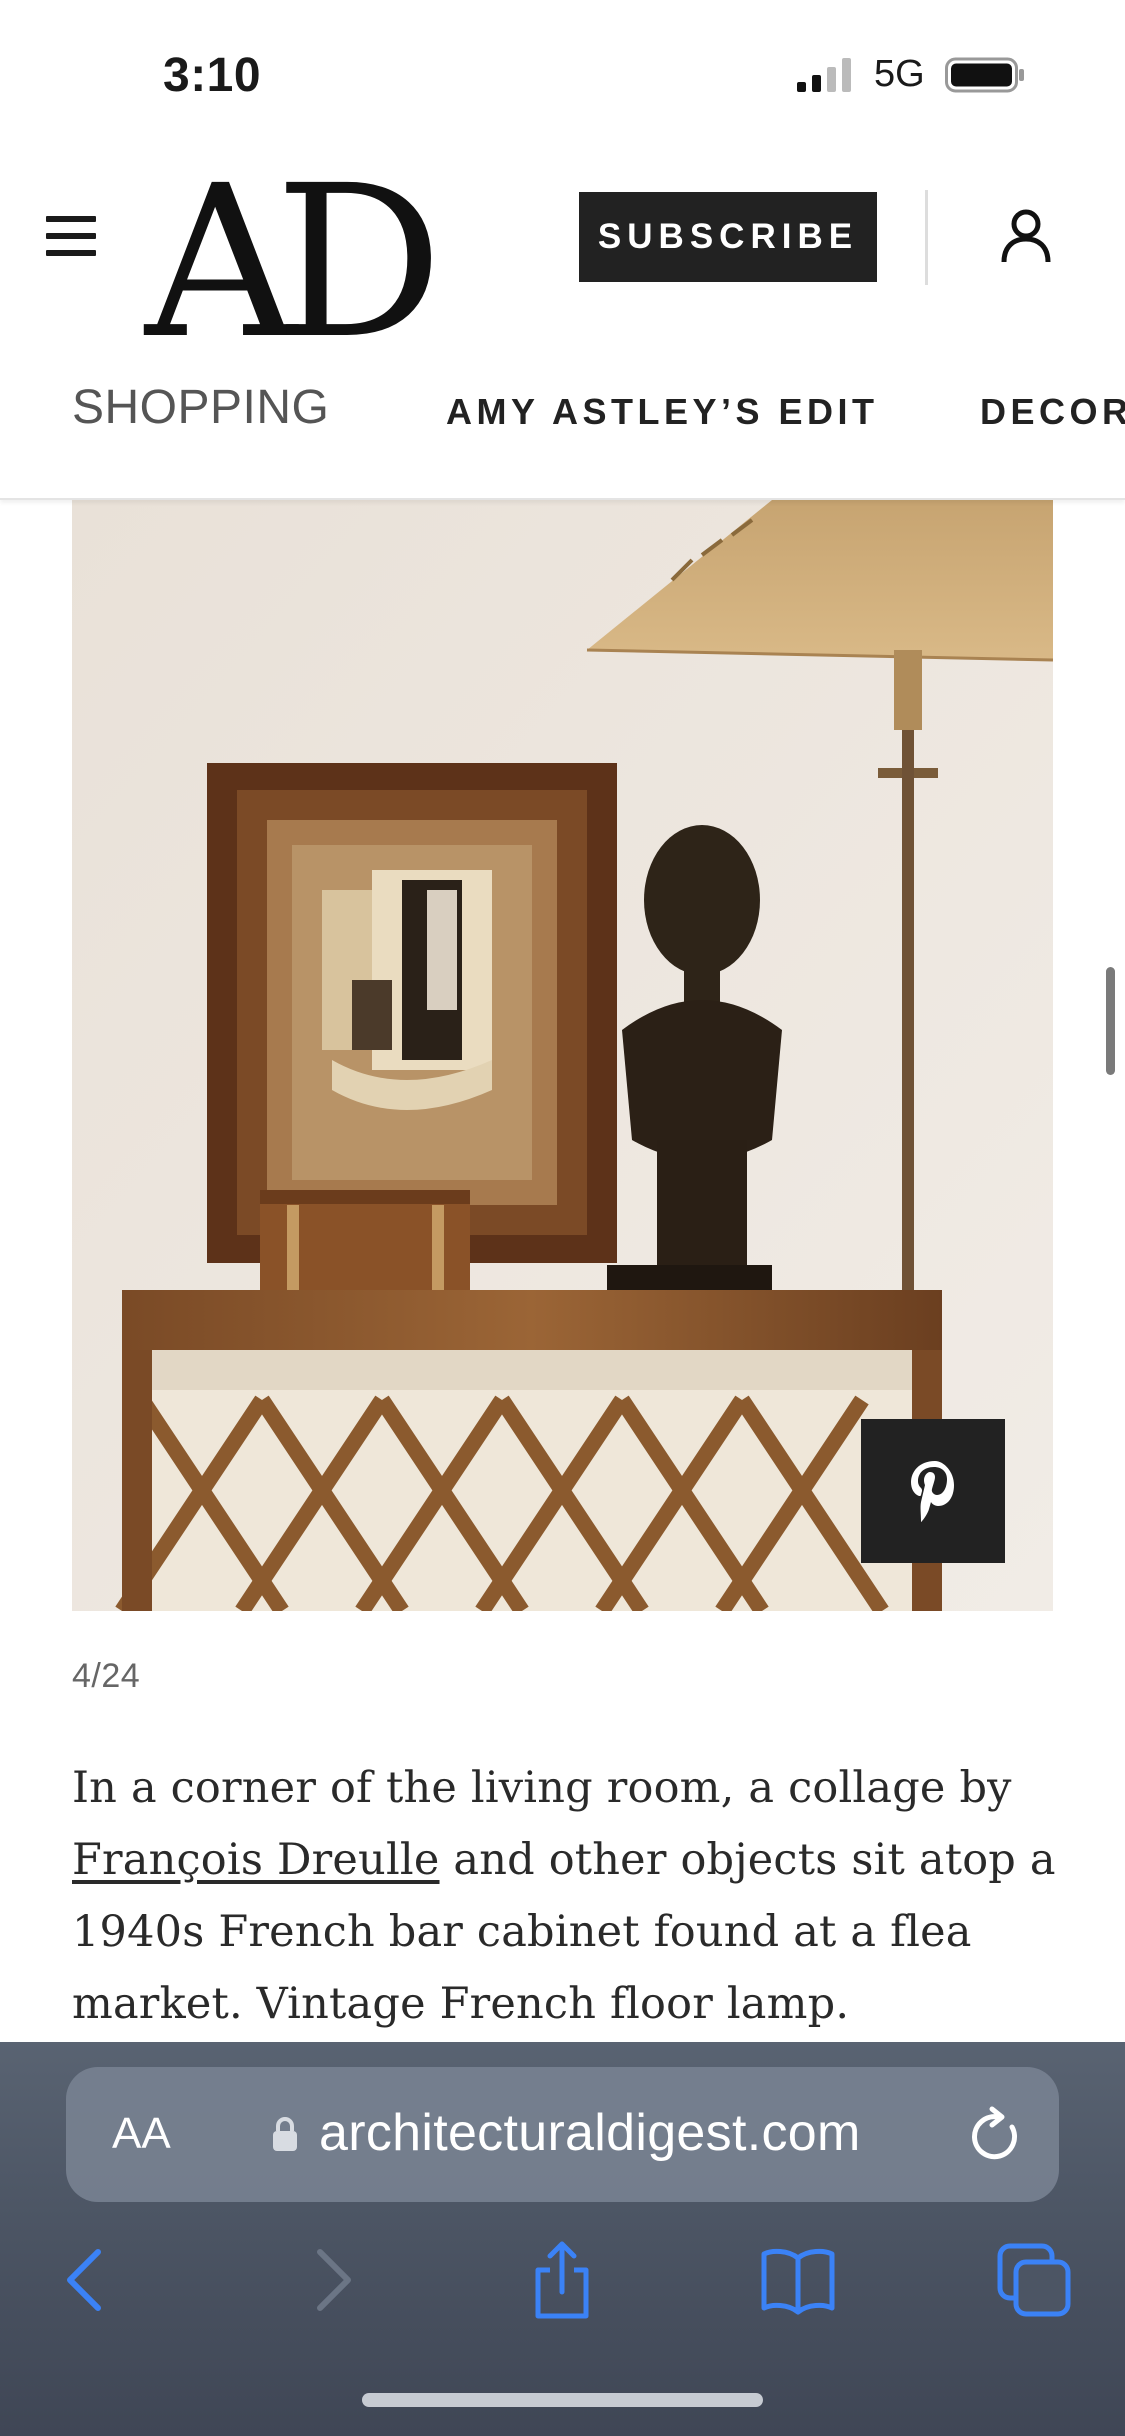  Describe the element at coordinates (899, 74) in the screenshot. I see `network-type: 5G` at that location.